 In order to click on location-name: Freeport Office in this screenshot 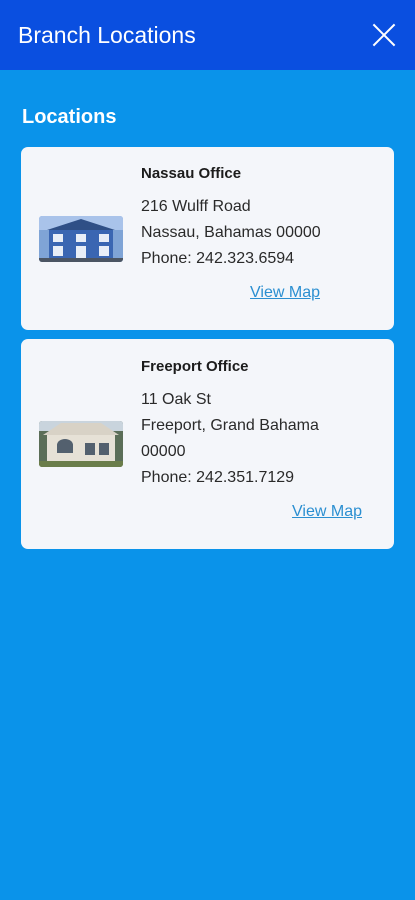, I will do `click(195, 366)`.